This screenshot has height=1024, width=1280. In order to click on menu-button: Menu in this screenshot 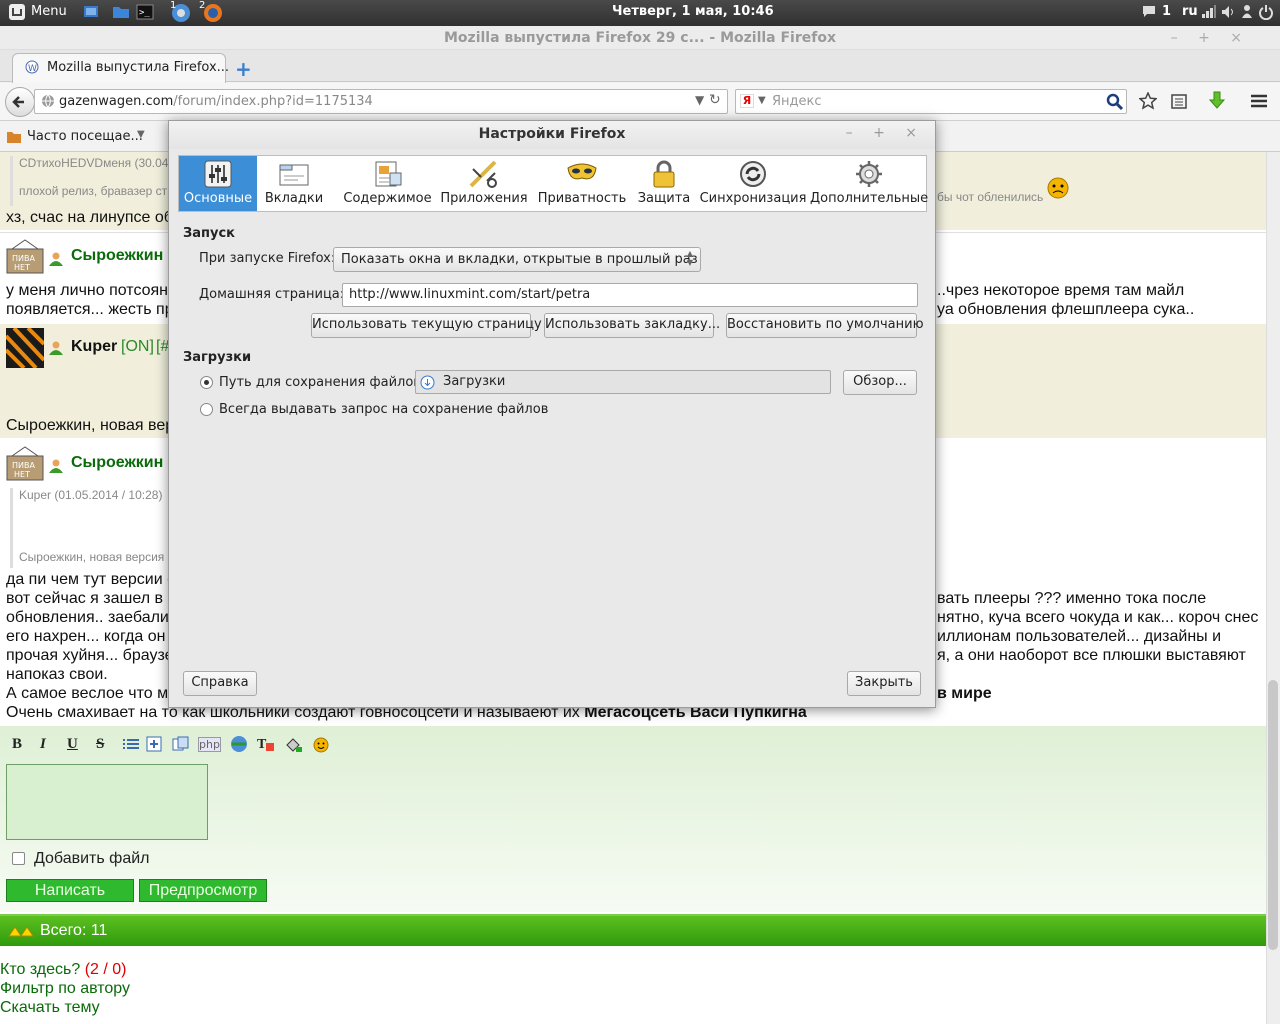, I will do `click(49, 11)`.